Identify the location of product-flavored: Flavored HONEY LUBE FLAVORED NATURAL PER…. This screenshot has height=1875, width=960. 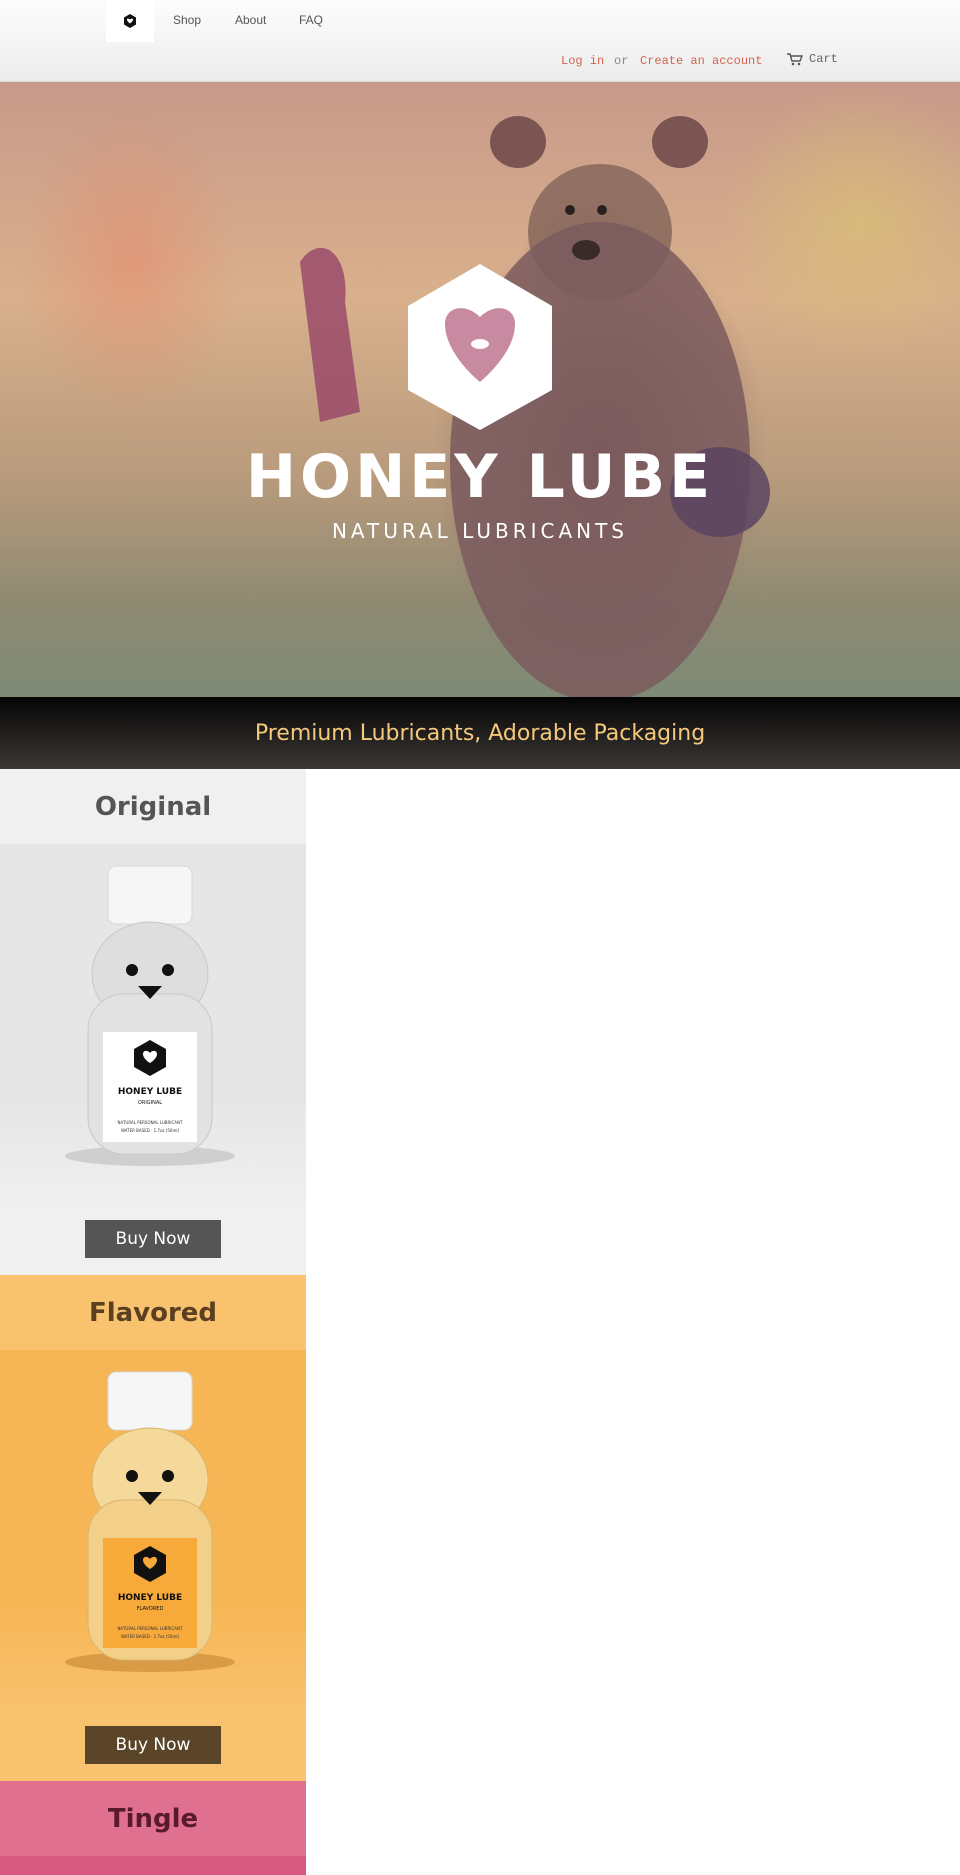
(153, 1528).